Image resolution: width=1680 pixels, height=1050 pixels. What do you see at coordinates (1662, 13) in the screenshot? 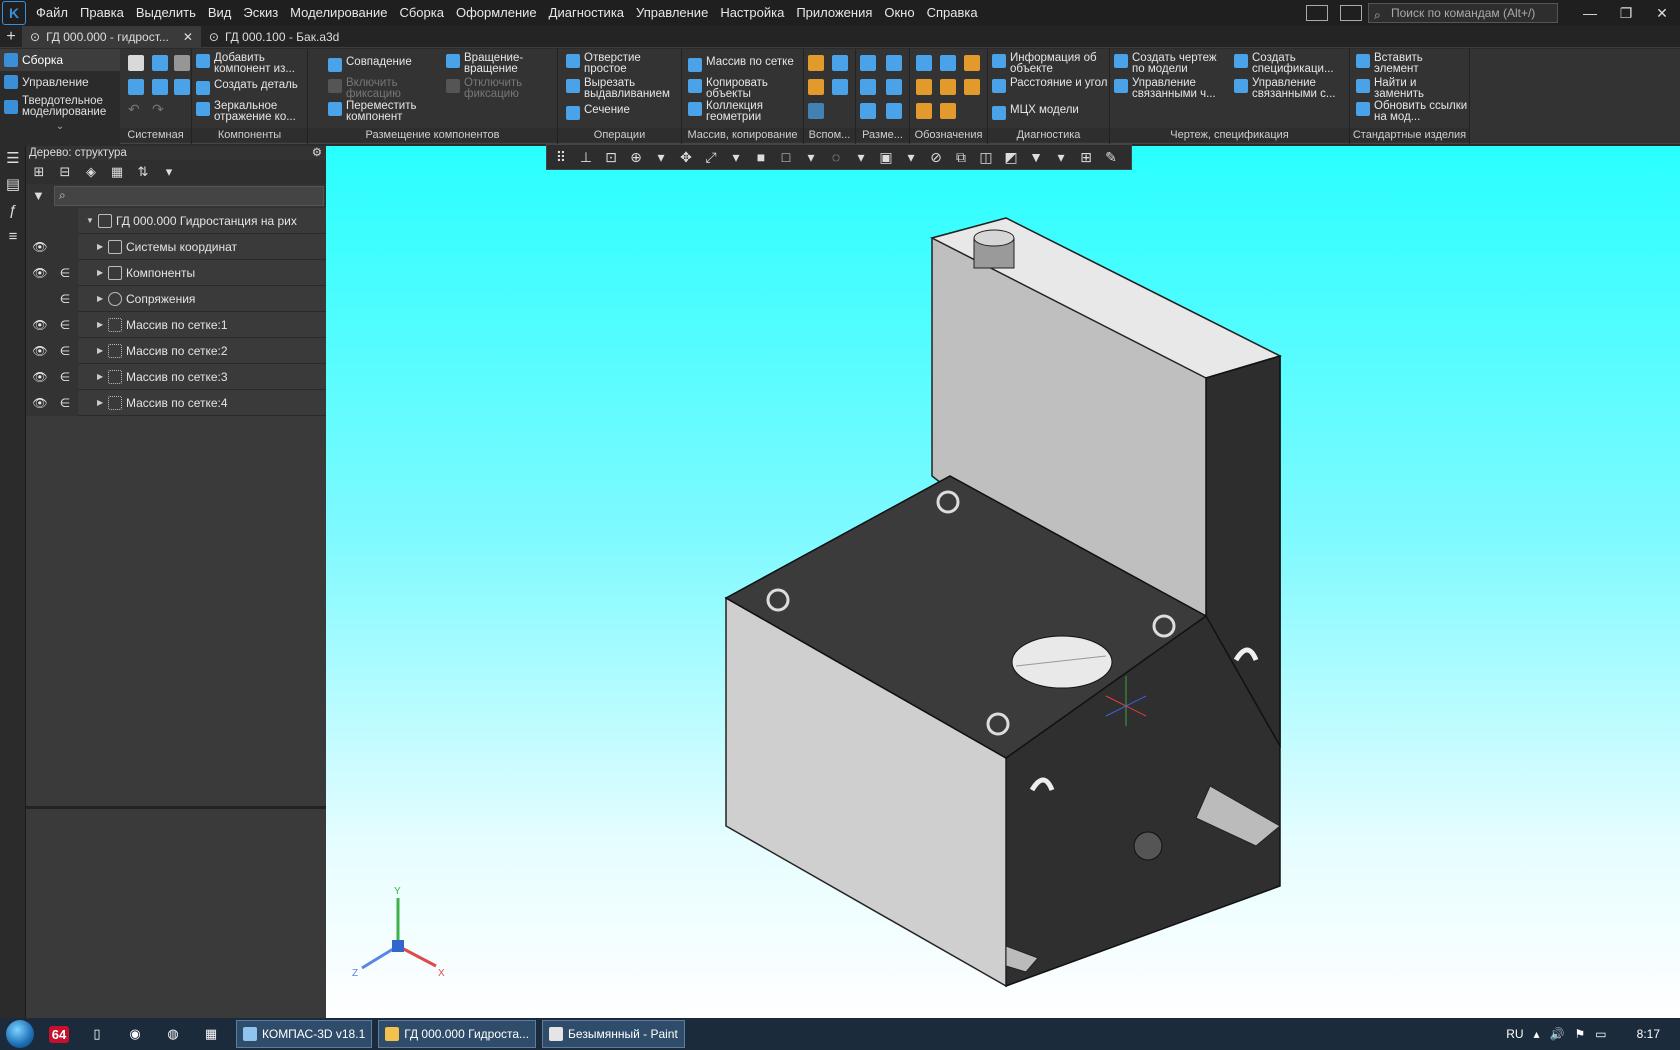
I see `close-window-button: ✕` at bounding box center [1662, 13].